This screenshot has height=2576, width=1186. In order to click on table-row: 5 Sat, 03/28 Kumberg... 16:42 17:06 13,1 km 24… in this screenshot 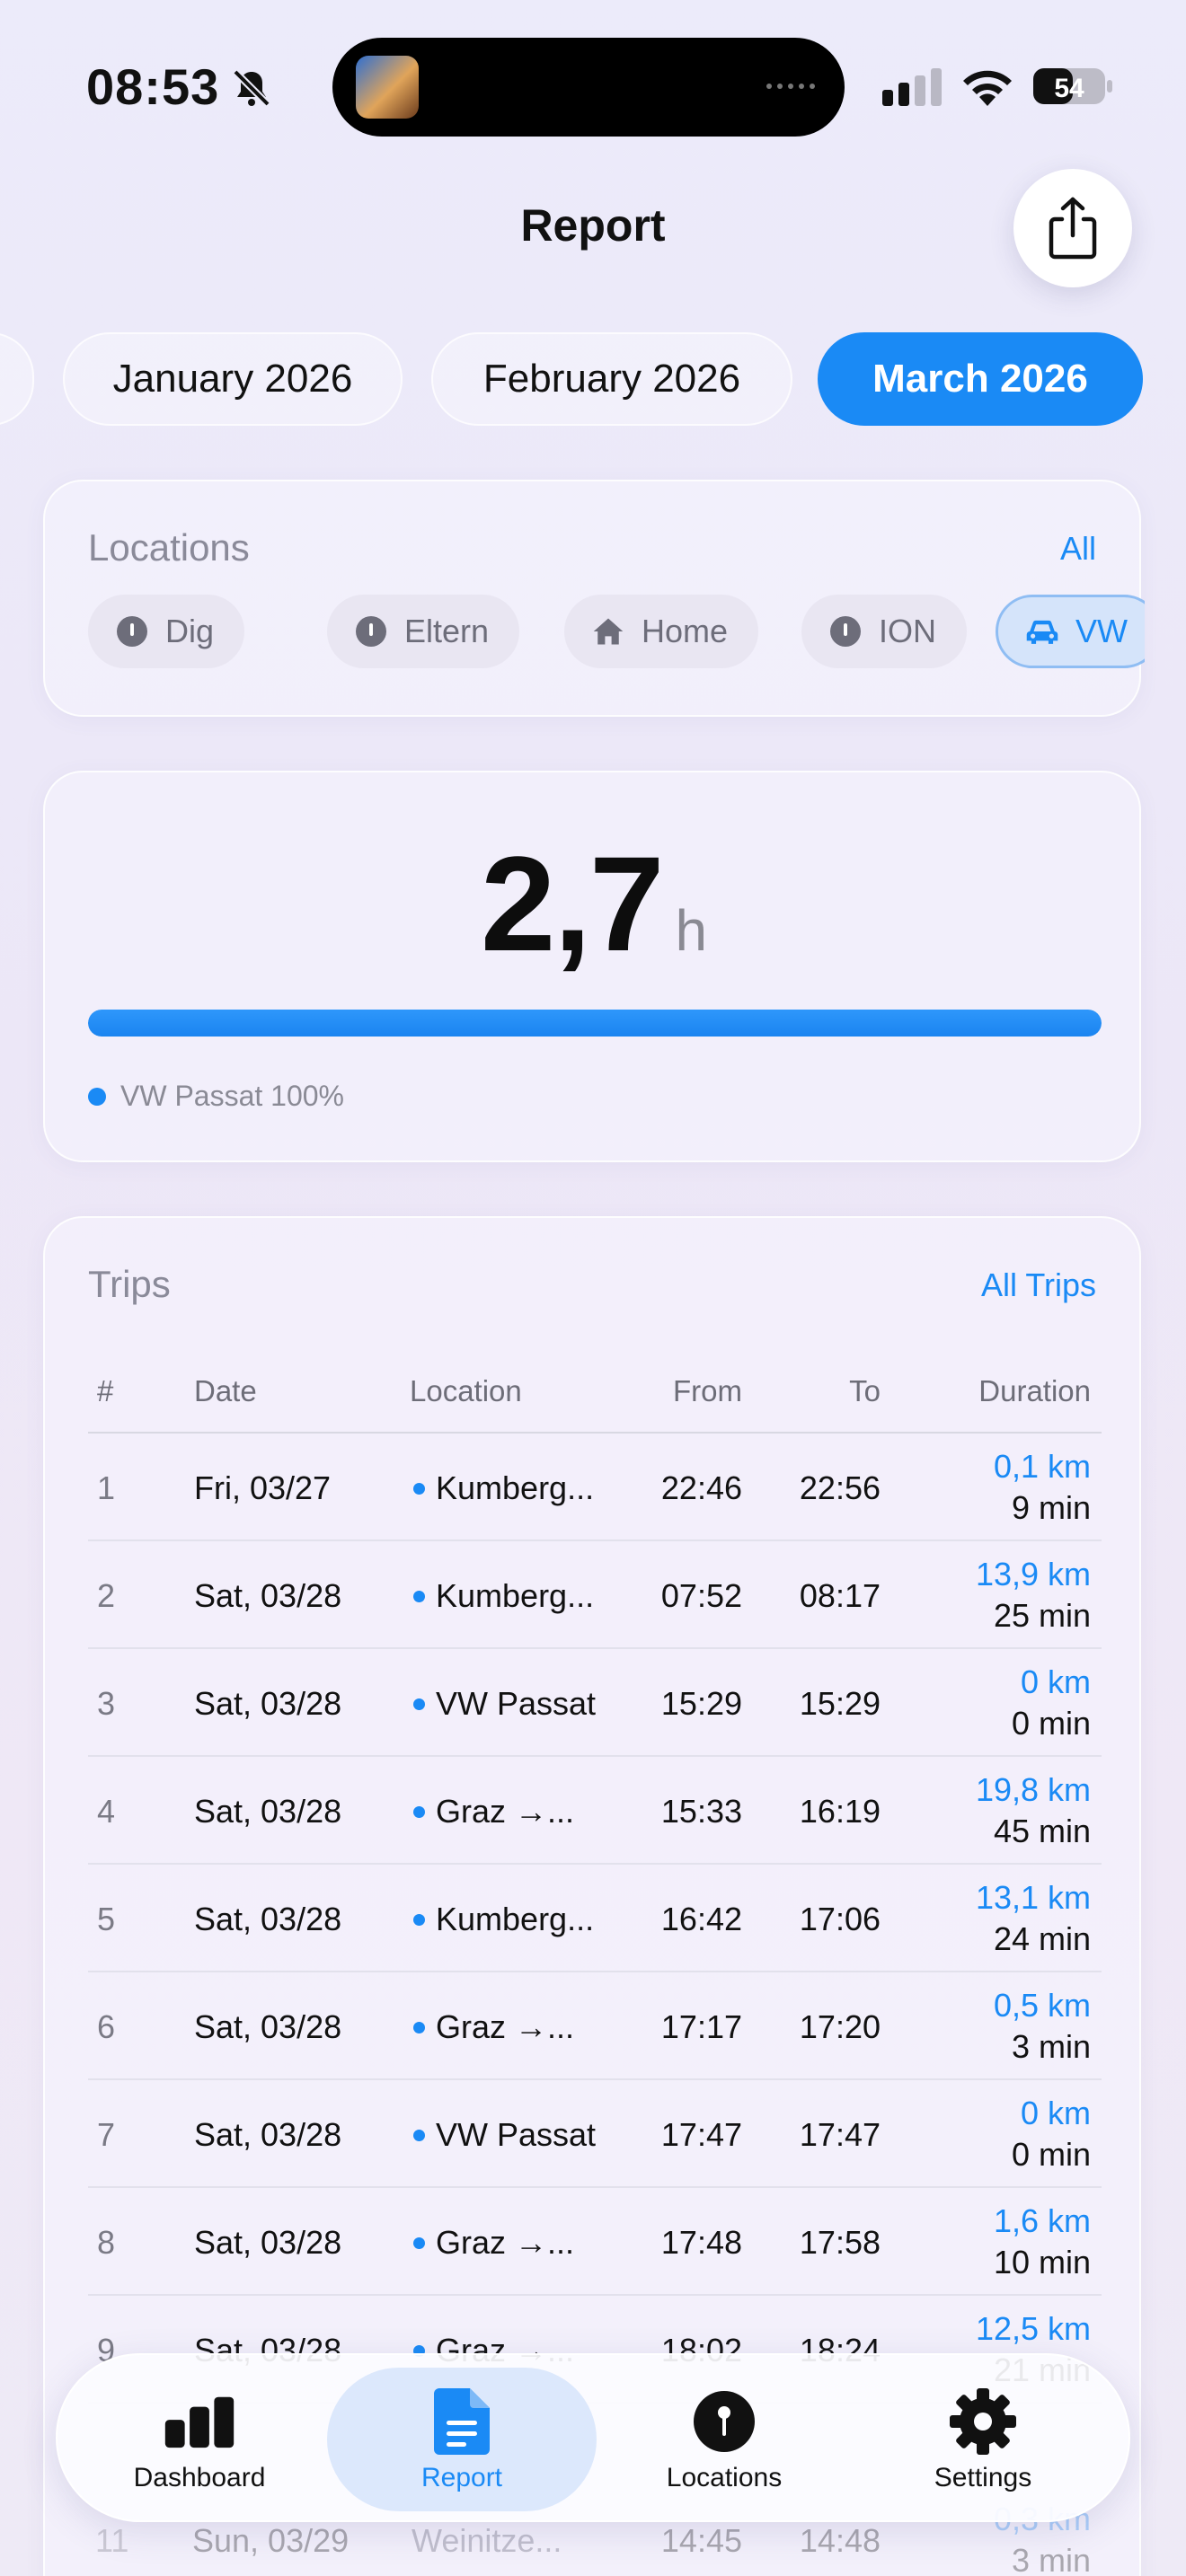, I will do `click(595, 1918)`.